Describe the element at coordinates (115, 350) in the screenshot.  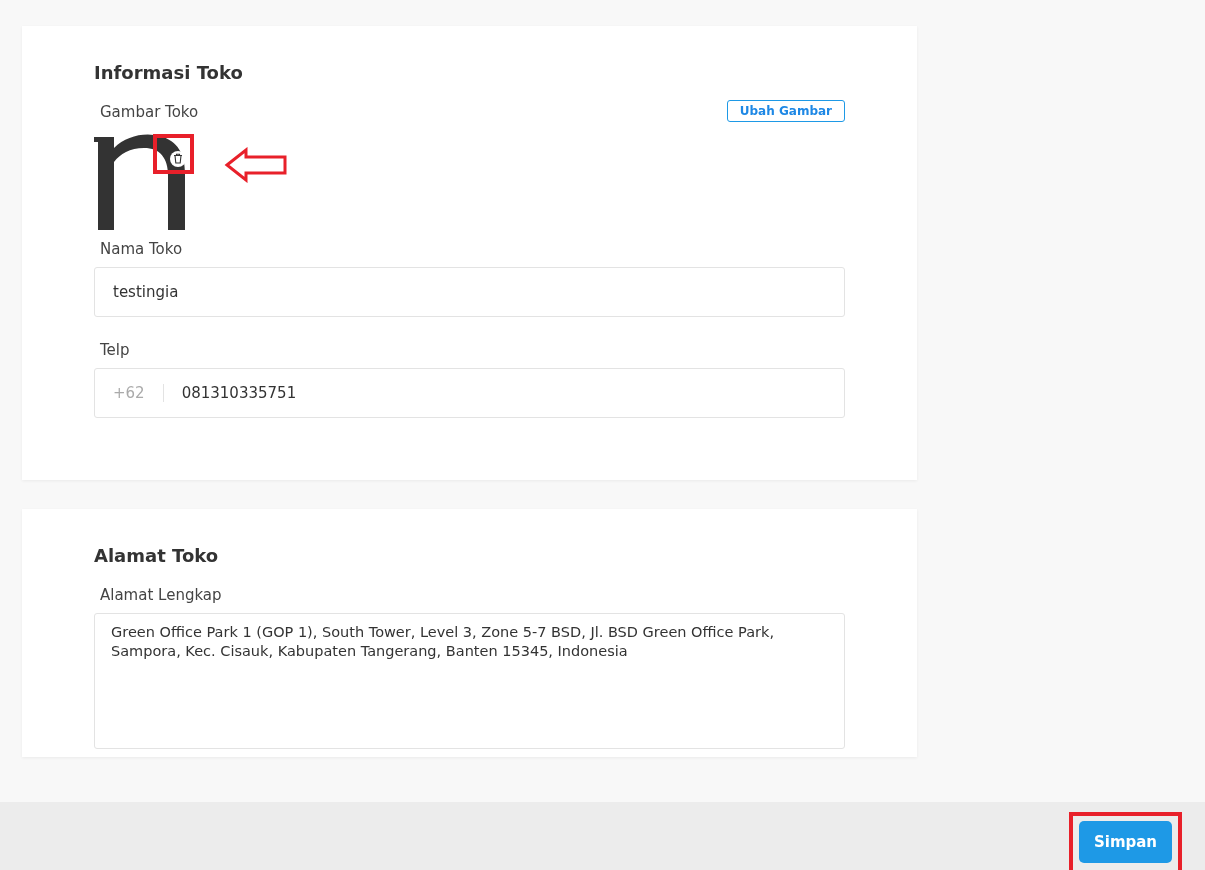
I see `field-label: Telp` at that location.